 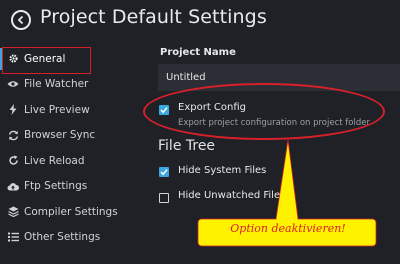 I want to click on annotation-callout-text: Option deaktivieren!, so click(x=288, y=228).